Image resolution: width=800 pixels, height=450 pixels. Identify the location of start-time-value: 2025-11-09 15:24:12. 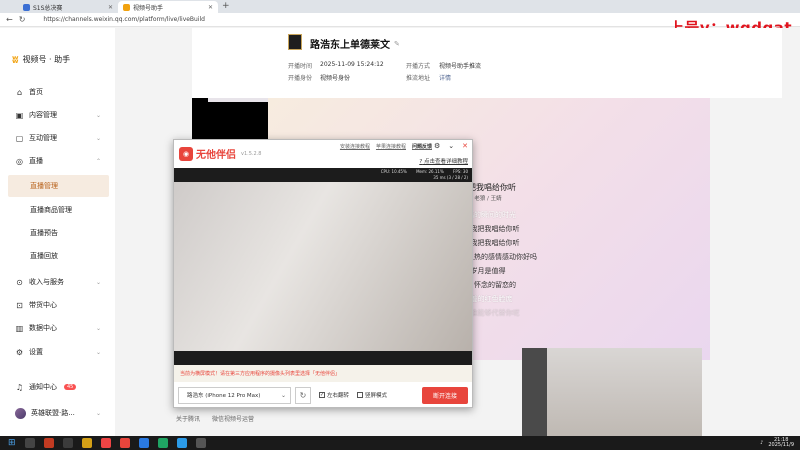
(352, 64).